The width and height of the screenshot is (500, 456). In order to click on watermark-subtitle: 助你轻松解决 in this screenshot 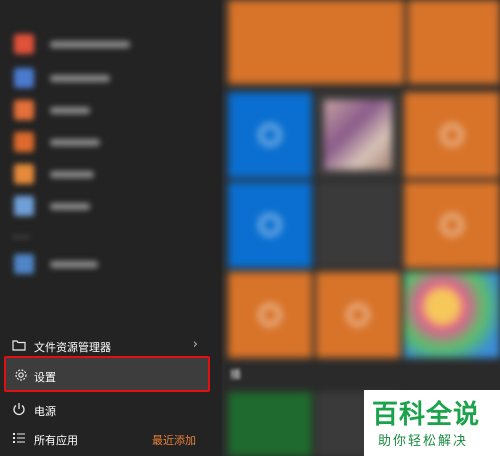, I will do `click(423, 441)`.